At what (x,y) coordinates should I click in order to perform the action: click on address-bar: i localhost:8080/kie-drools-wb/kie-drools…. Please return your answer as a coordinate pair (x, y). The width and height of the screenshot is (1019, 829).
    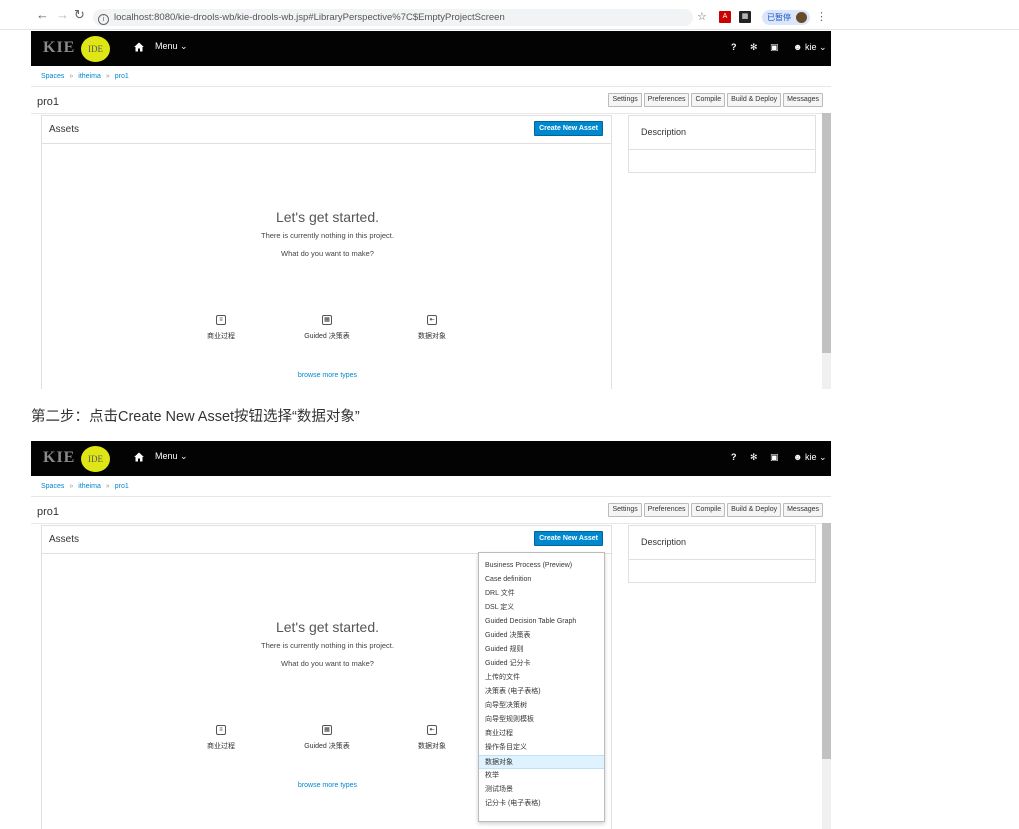
    Looking at the image, I should click on (393, 17).